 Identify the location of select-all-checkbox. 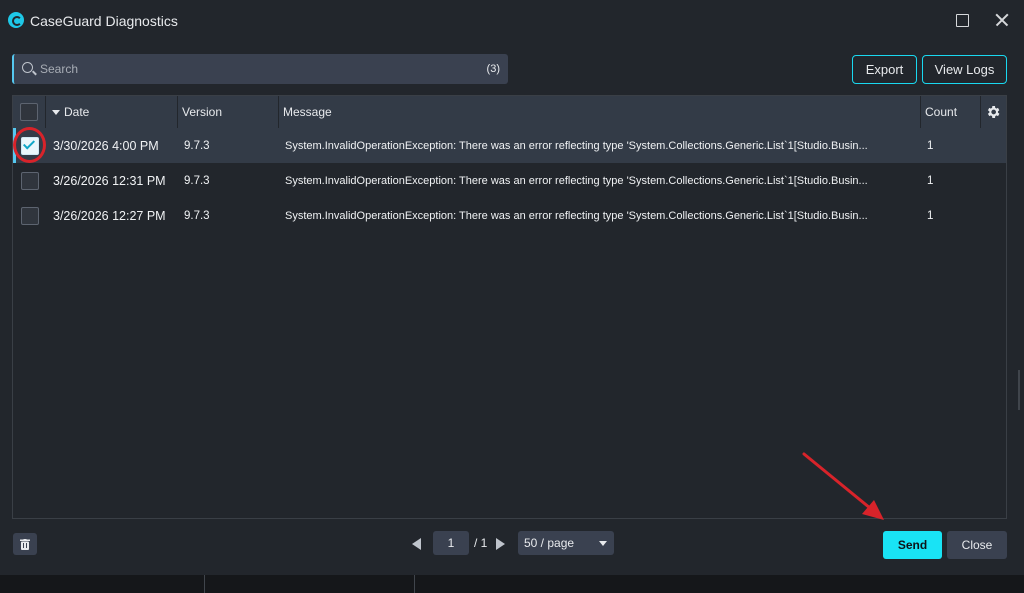
(29, 112).